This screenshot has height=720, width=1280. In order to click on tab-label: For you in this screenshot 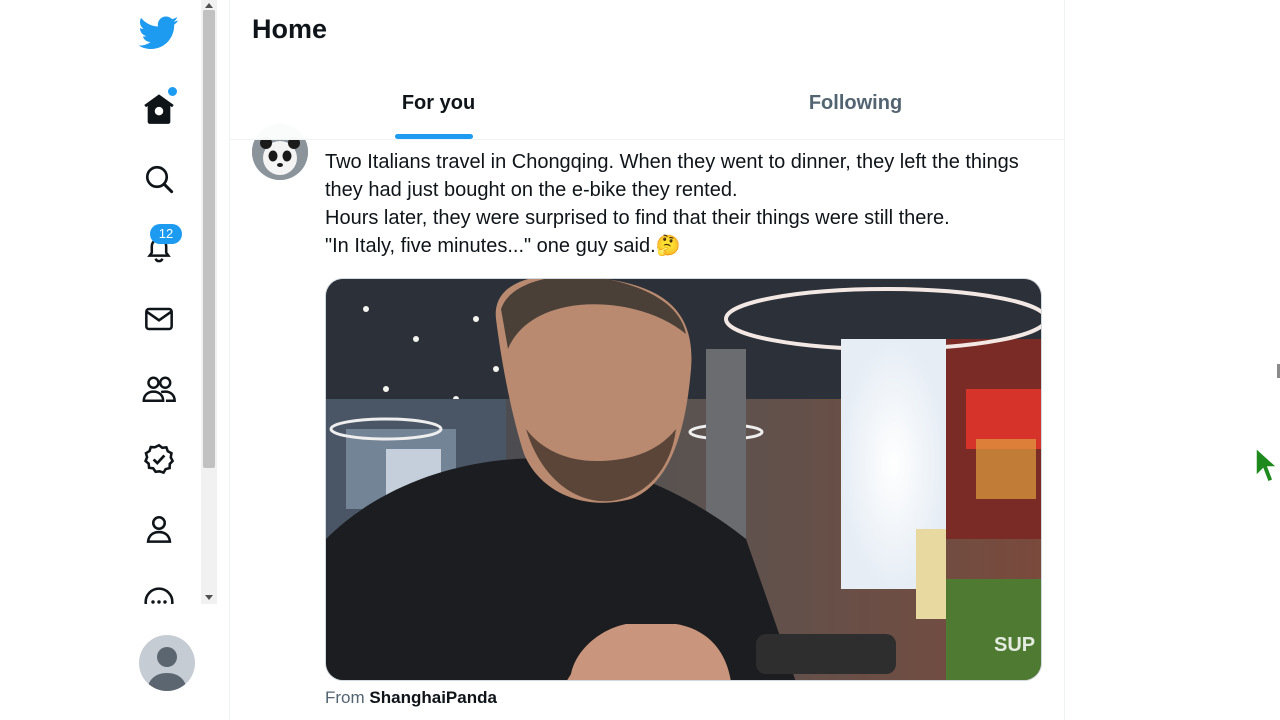, I will do `click(438, 103)`.